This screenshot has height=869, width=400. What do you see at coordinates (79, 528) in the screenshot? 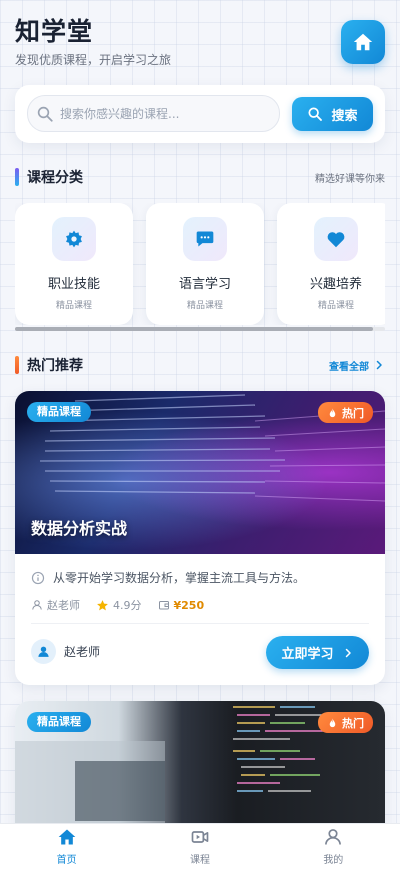
I see `course-title: 数据分析实战` at bounding box center [79, 528].